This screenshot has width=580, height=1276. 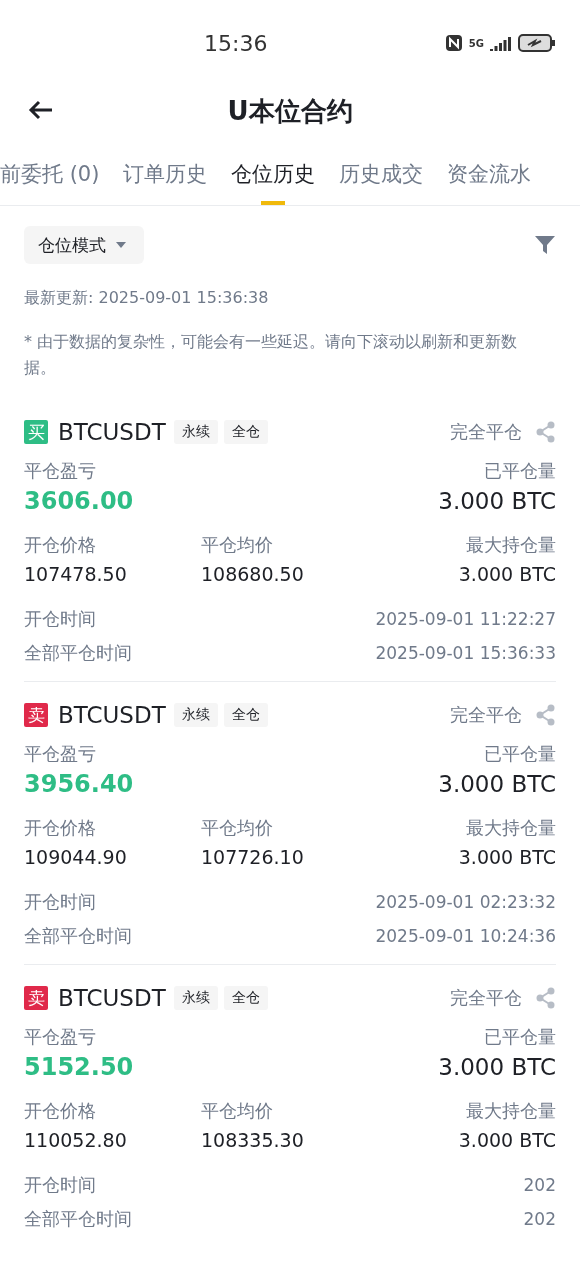 I want to click on mode-dropdown: 仓位模式, so click(x=84, y=245).